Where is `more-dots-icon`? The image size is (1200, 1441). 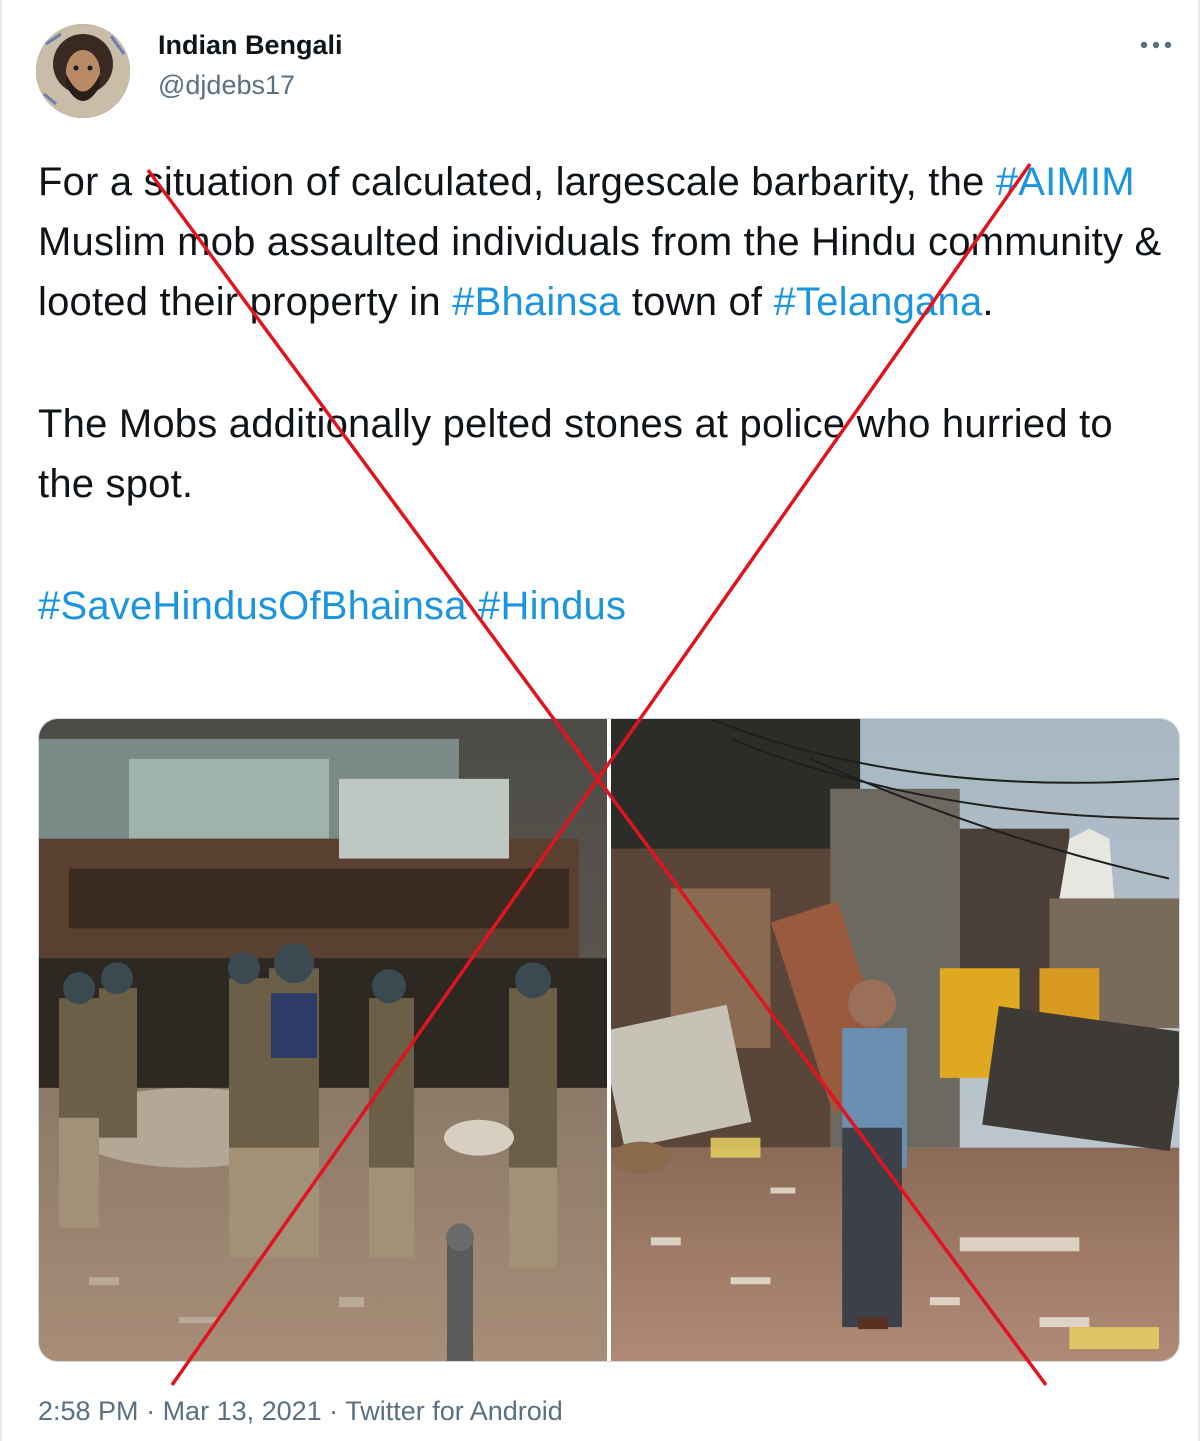 more-dots-icon is located at coordinates (1156, 45).